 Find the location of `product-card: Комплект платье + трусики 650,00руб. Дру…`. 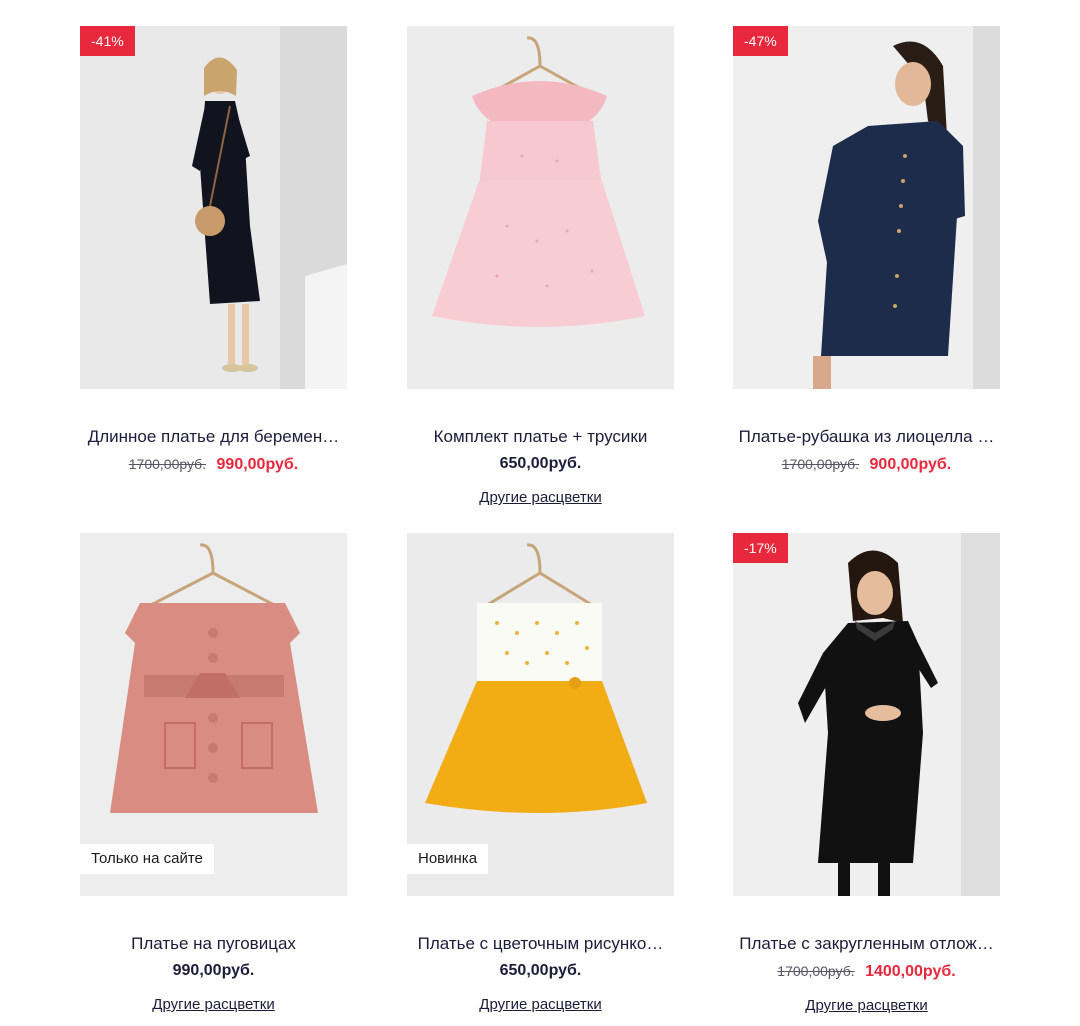

product-card: Комплект платье + трусики 650,00руб. Дру… is located at coordinates (540, 266).